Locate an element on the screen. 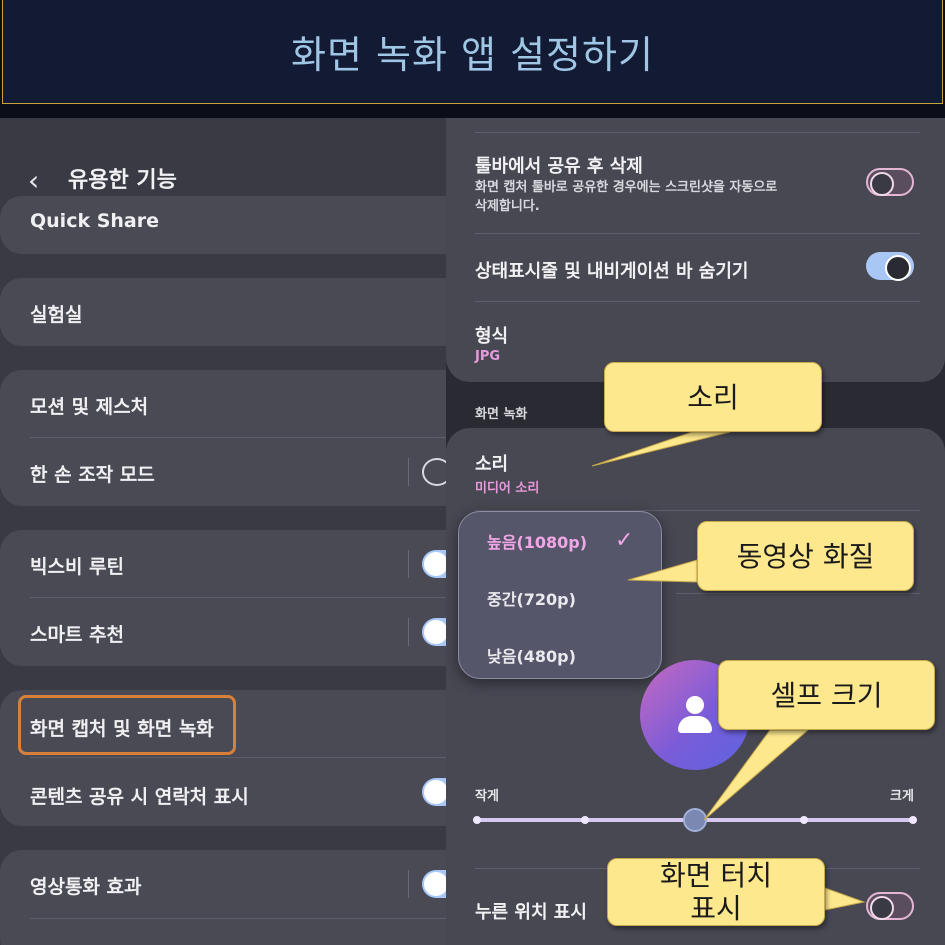 The width and height of the screenshot is (945, 945). card-quick-share: Quick Share is located at coordinates (230, 225).